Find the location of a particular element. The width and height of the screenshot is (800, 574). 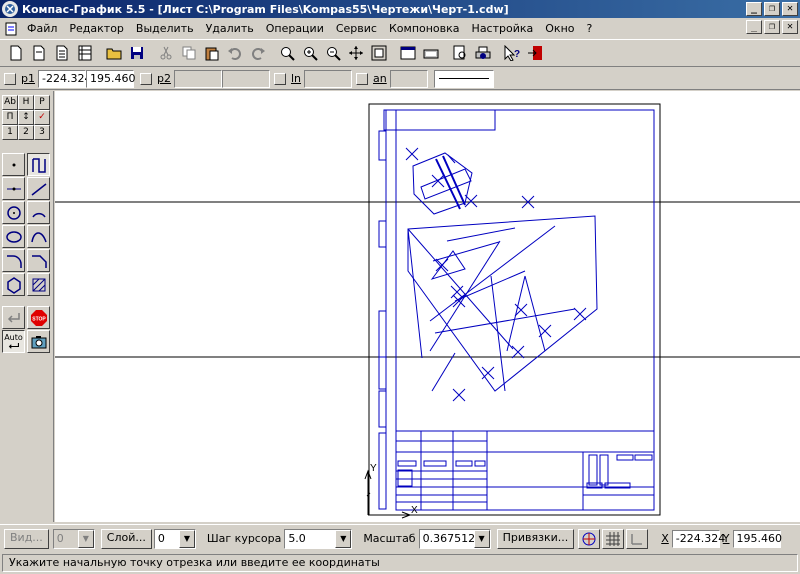

x-coord-label: X is located at coordinates (665, 538).